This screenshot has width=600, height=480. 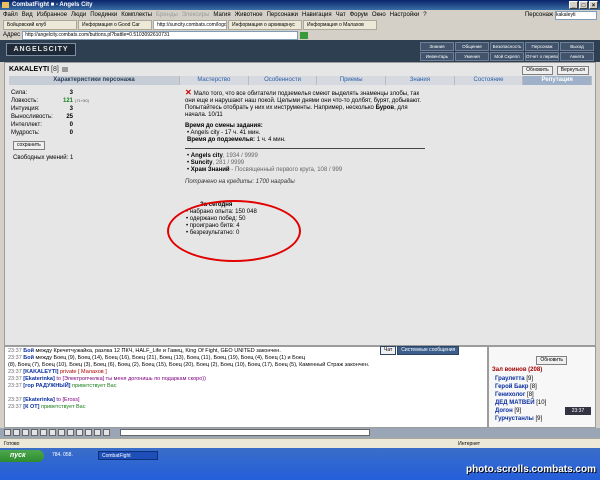 What do you see at coordinates (577, 56) in the screenshot?
I see `nav-item: Анкета` at bounding box center [577, 56].